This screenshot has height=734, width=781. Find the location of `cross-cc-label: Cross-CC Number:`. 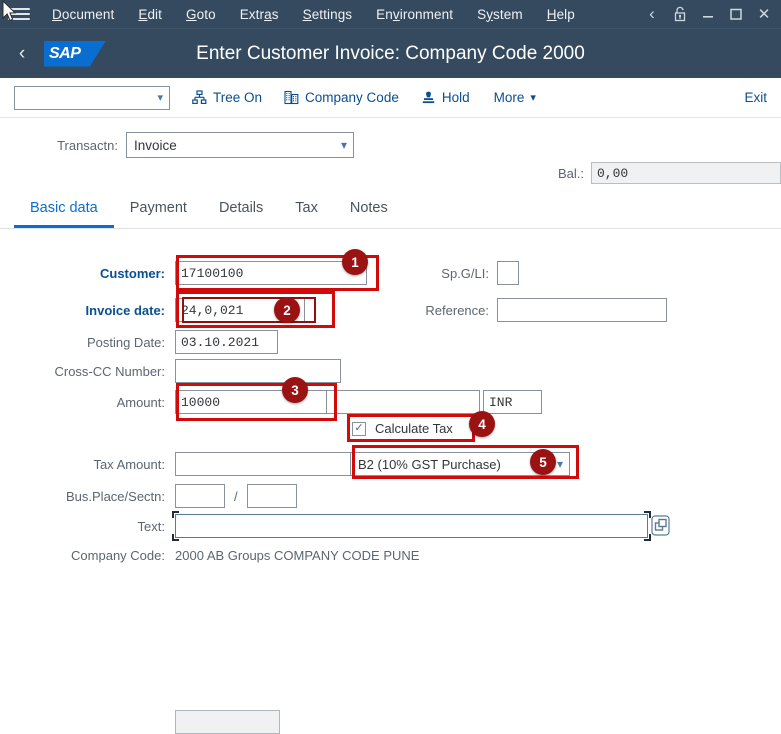

cross-cc-label: Cross-CC Number: is located at coordinates (109, 371).